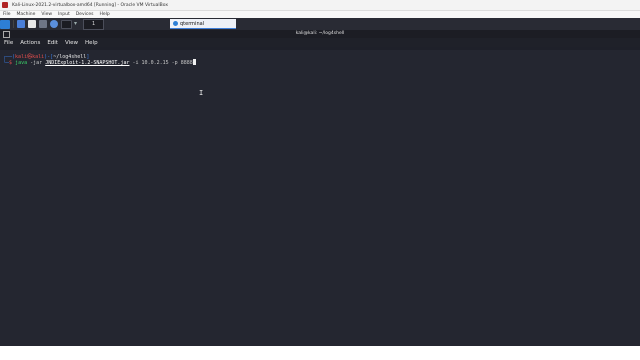 The image size is (640, 360). Describe the element at coordinates (32, 24) in the screenshot. I see `file-manager-icon` at that location.